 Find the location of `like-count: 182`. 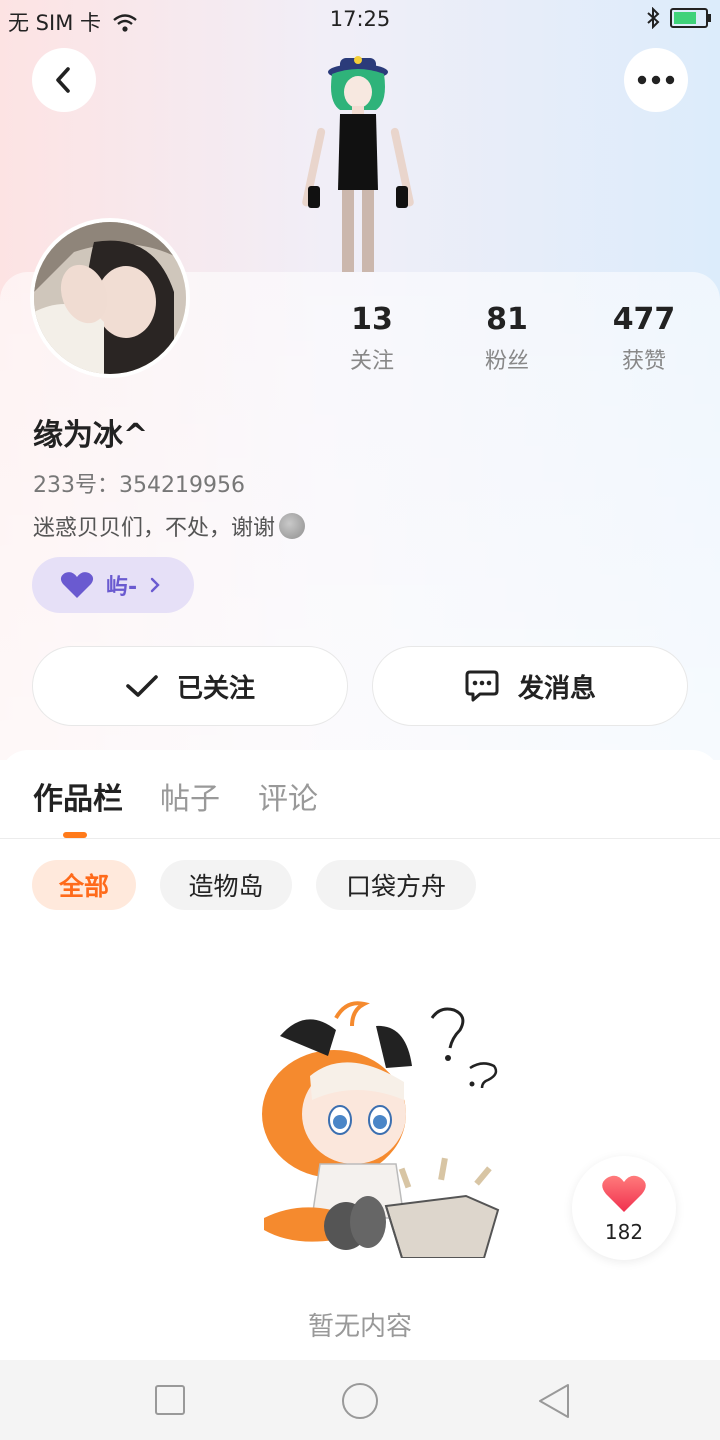

like-count: 182 is located at coordinates (624, 1232).